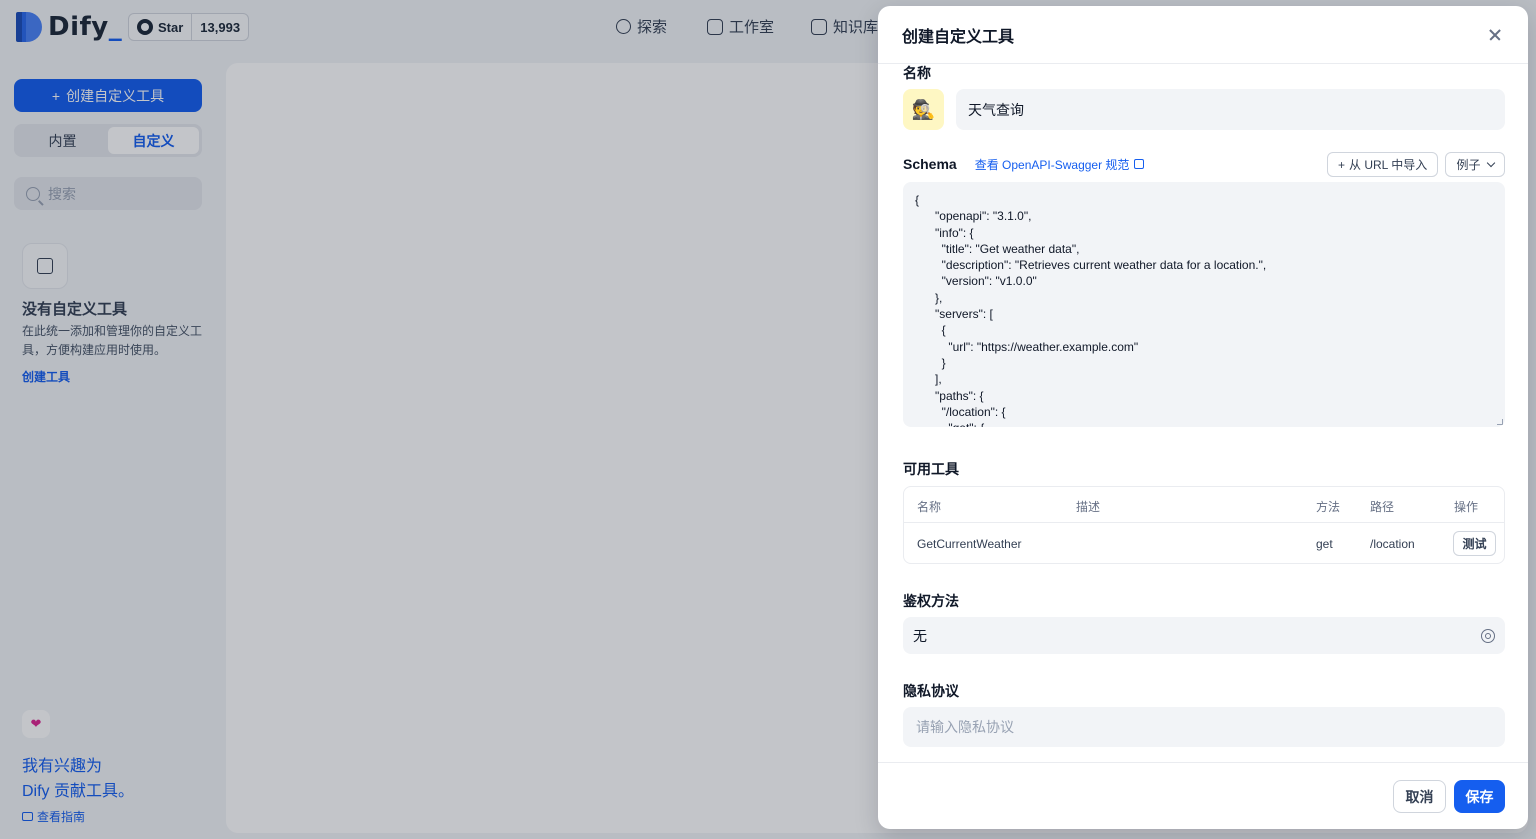  Describe the element at coordinates (1088, 507) in the screenshot. I see `column-header-description: 描述` at that location.